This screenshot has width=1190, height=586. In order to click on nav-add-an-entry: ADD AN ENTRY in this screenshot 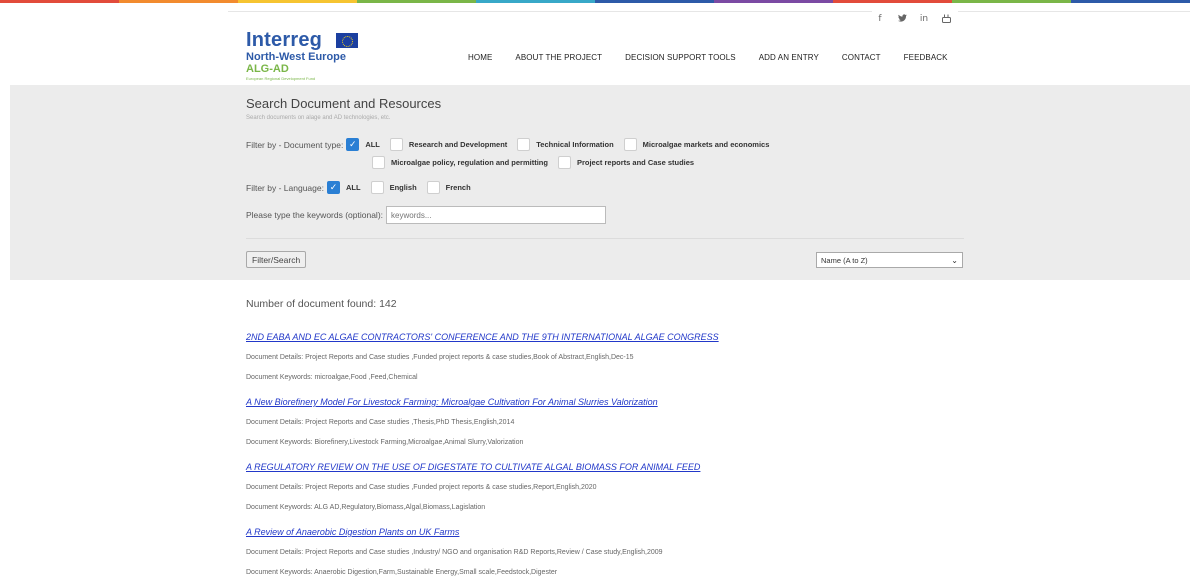, I will do `click(789, 57)`.